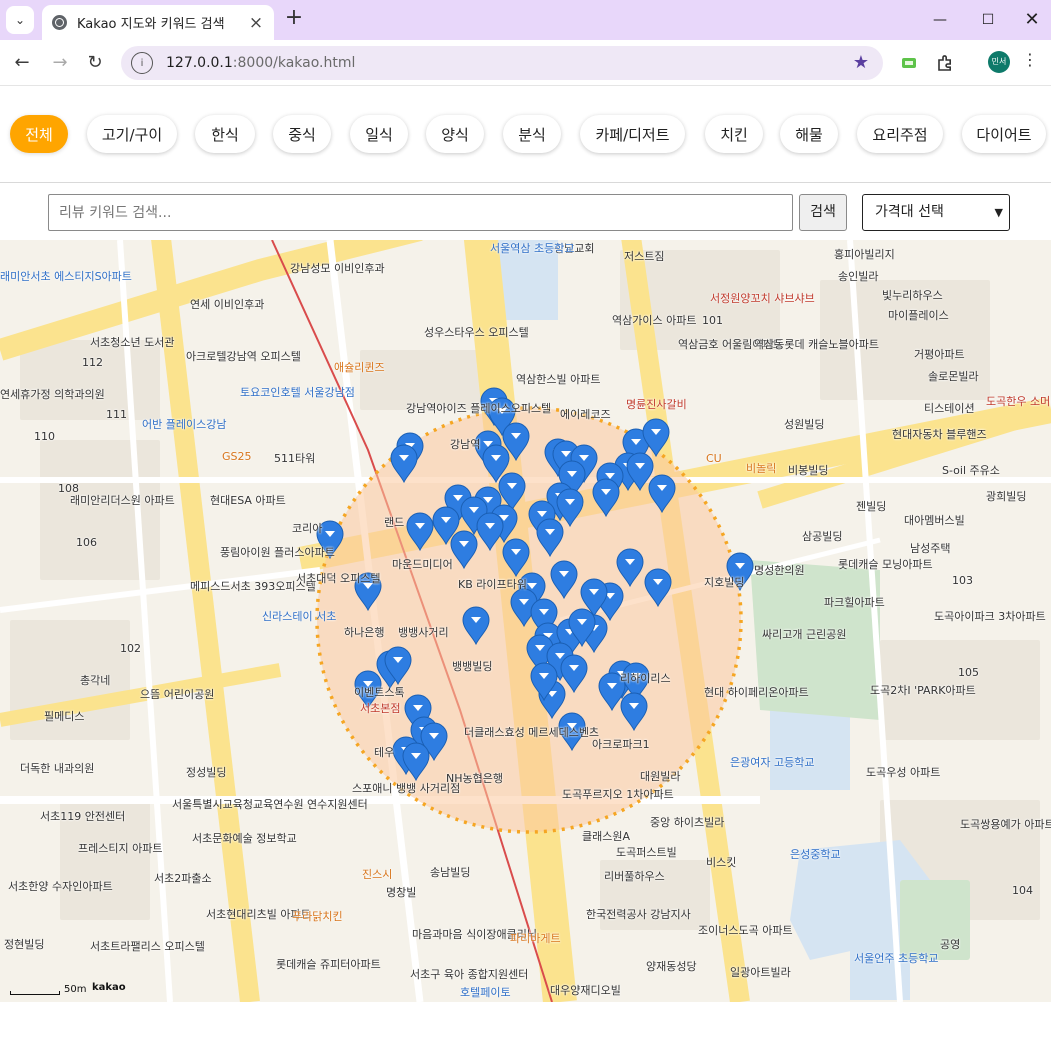  What do you see at coordinates (379, 134) in the screenshot?
I see `category-japanese: 일식` at bounding box center [379, 134].